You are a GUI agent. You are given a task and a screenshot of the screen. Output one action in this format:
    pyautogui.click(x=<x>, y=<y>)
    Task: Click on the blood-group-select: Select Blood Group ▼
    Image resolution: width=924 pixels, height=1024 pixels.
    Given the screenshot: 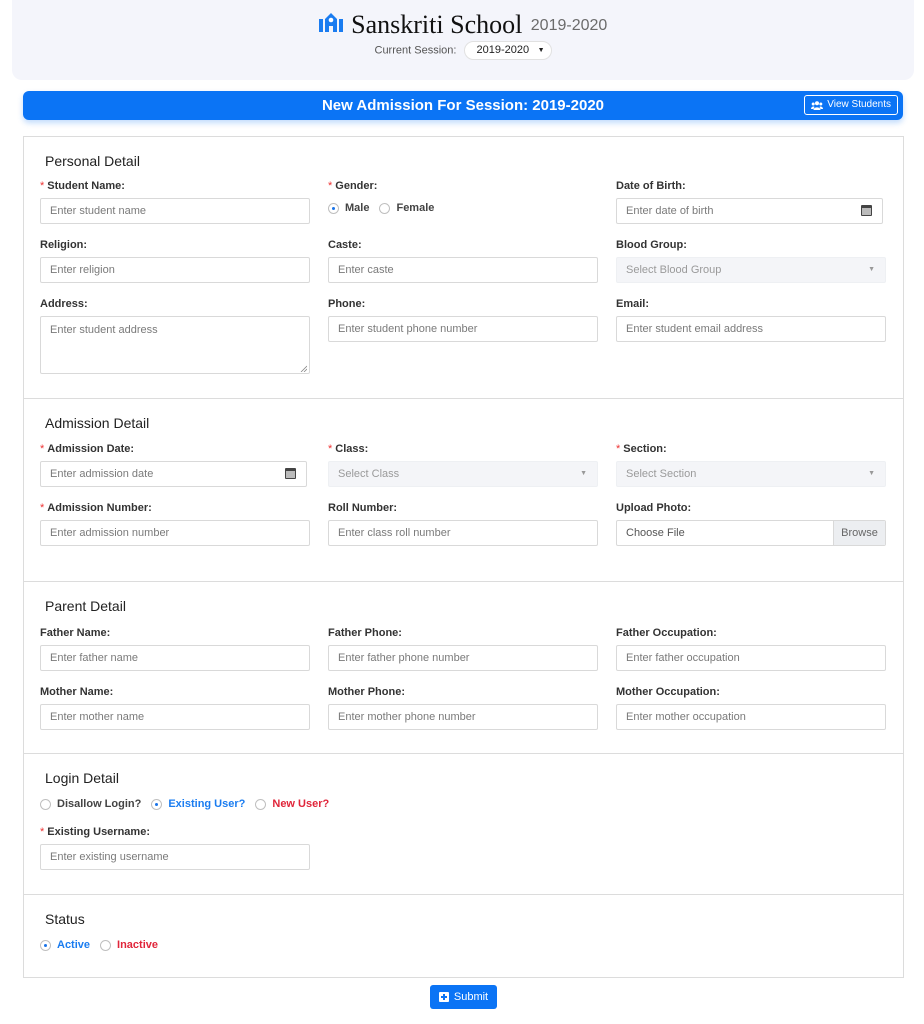 What is the action you would take?
    pyautogui.click(x=751, y=270)
    